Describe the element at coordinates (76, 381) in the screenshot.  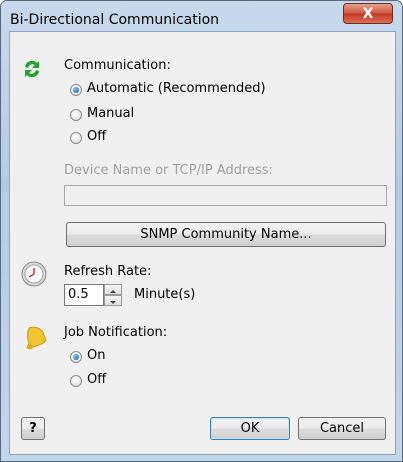
I see `radio-job-off` at that location.